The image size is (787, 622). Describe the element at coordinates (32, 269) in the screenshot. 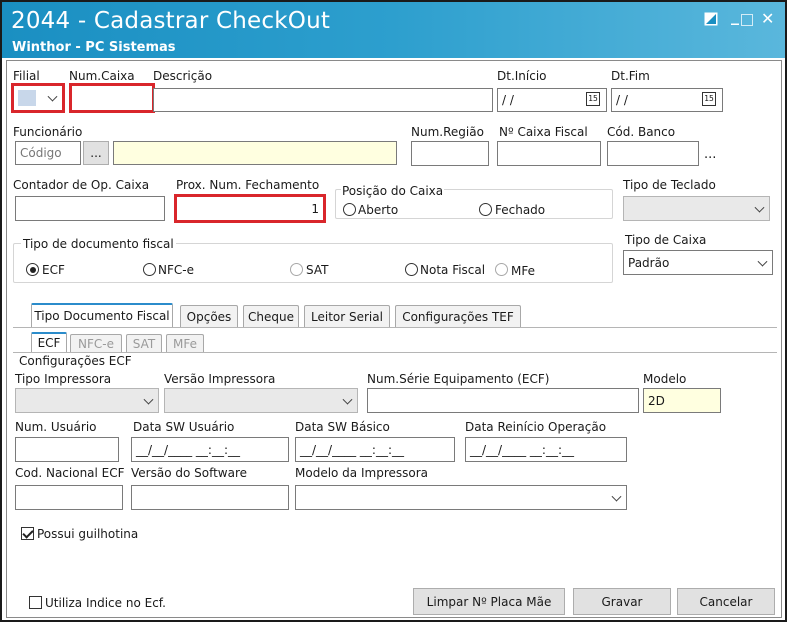

I see `docfiscal-ecf-radio` at that location.